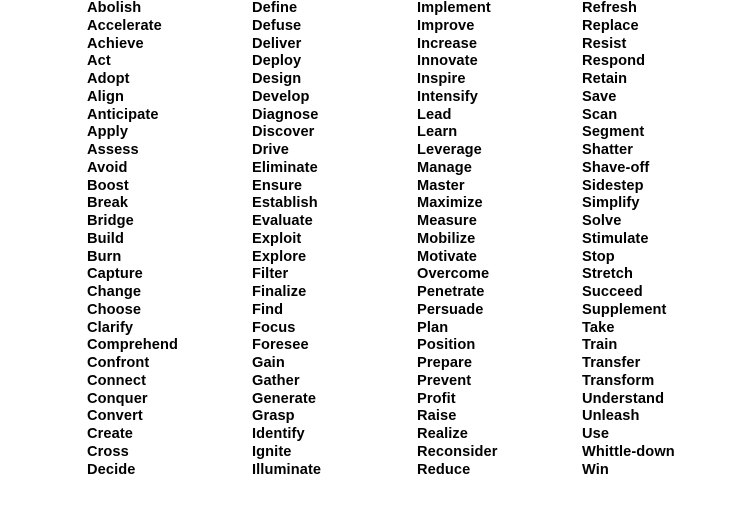 The width and height of the screenshot is (741, 526). I want to click on verb-item: Abolish, so click(114, 8).